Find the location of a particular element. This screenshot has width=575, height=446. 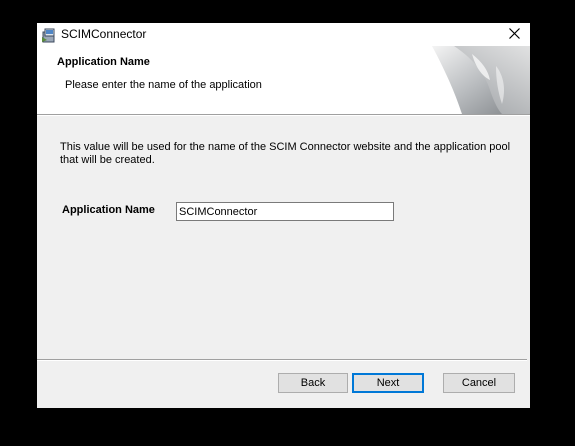

banner-subtitle: Please enter the name of the application is located at coordinates (163, 85).